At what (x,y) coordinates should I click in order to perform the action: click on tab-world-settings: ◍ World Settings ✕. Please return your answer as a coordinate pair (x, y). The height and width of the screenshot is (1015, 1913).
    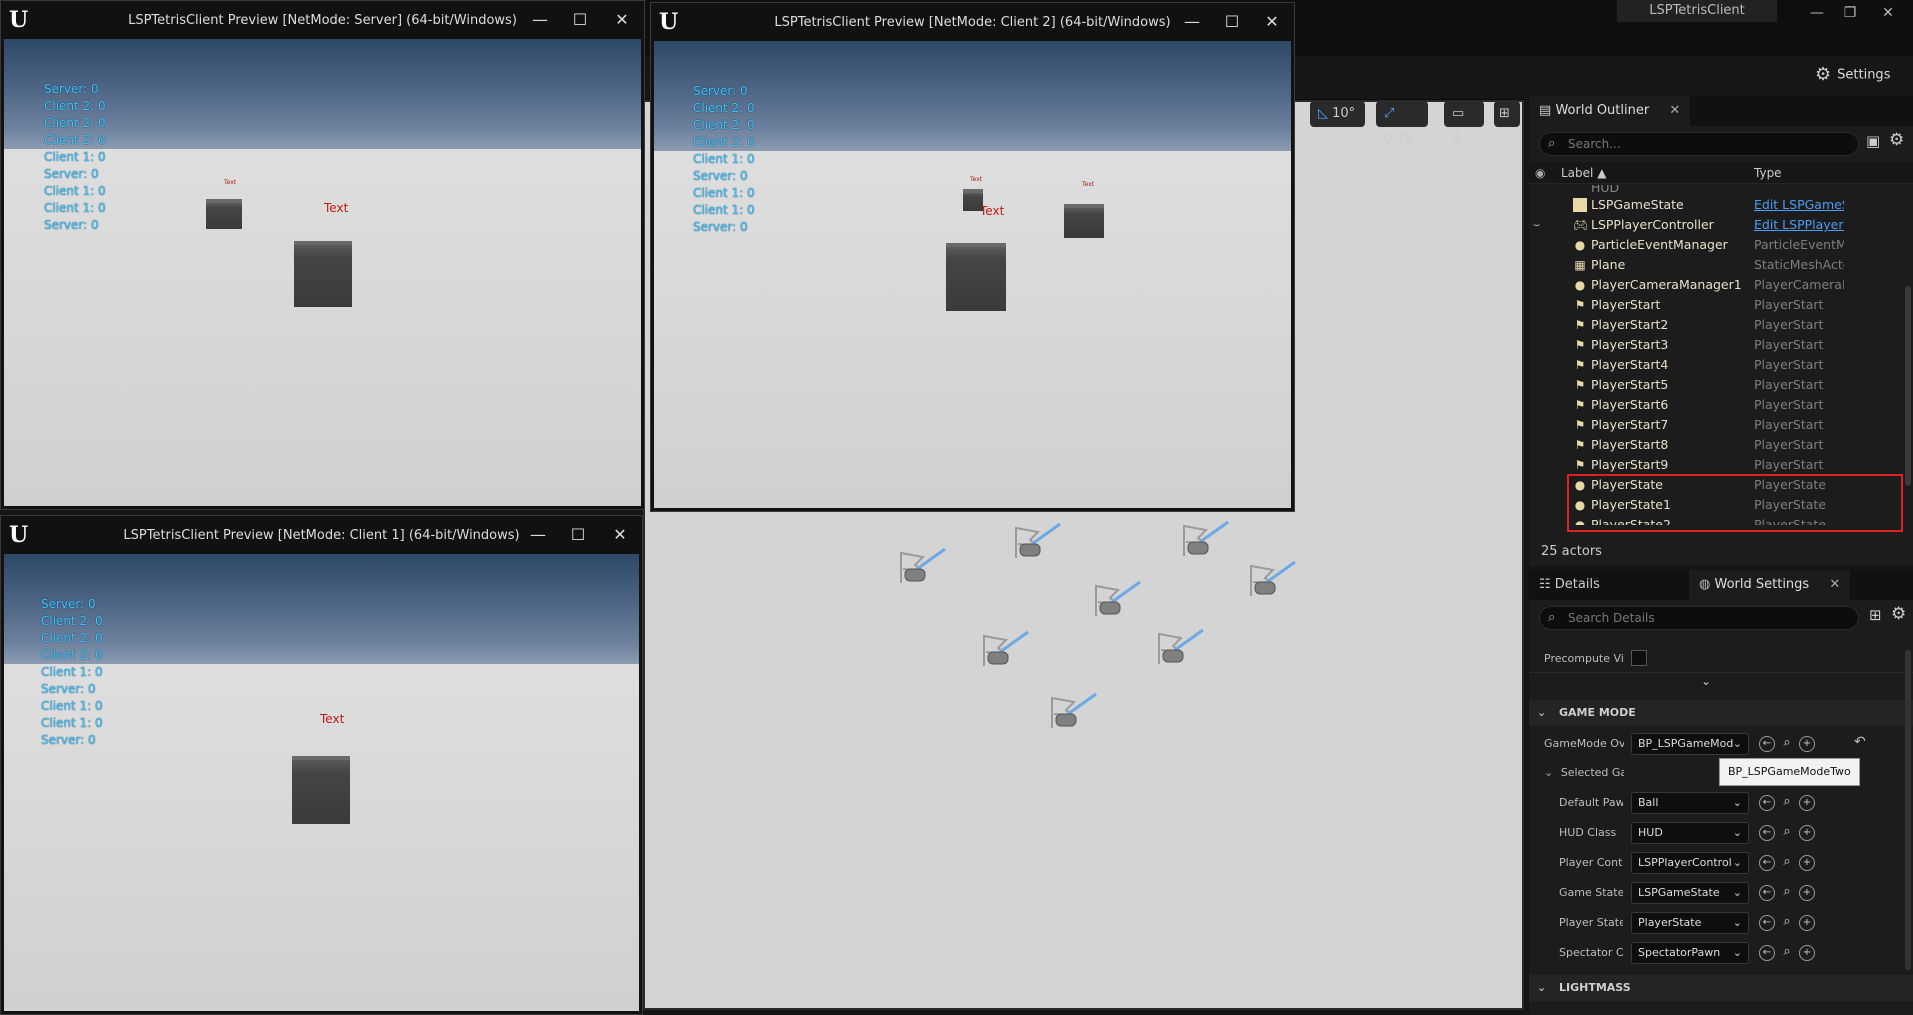
    Looking at the image, I should click on (1770, 585).